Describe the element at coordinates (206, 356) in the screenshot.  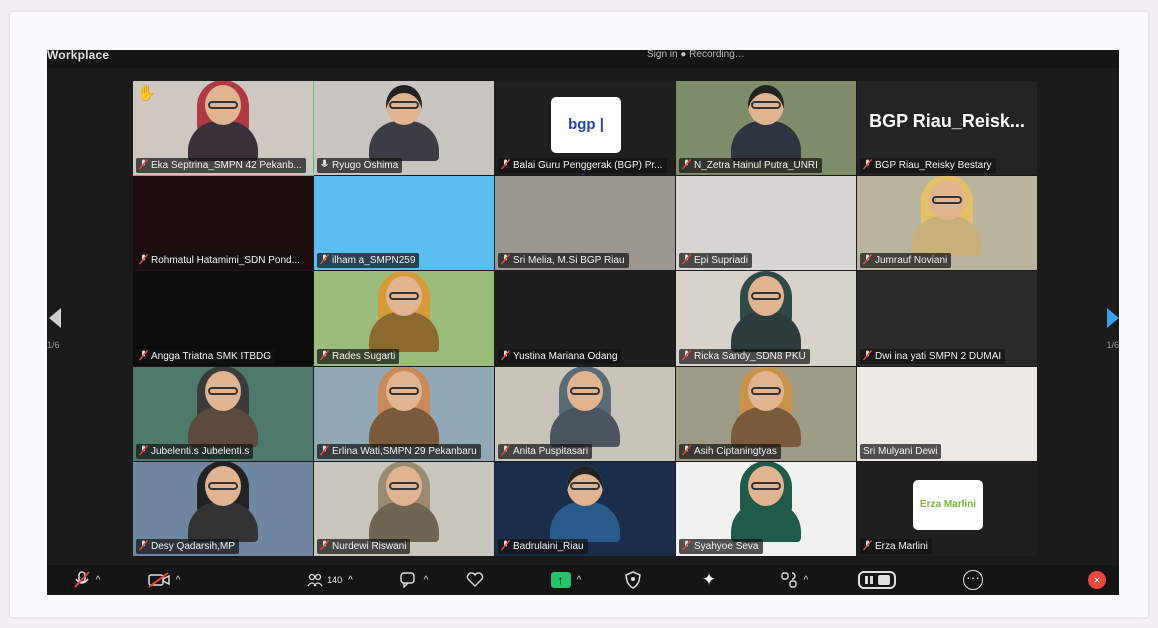
I see `participant-name-label: Angga Triatna SMK ITBDG` at that location.